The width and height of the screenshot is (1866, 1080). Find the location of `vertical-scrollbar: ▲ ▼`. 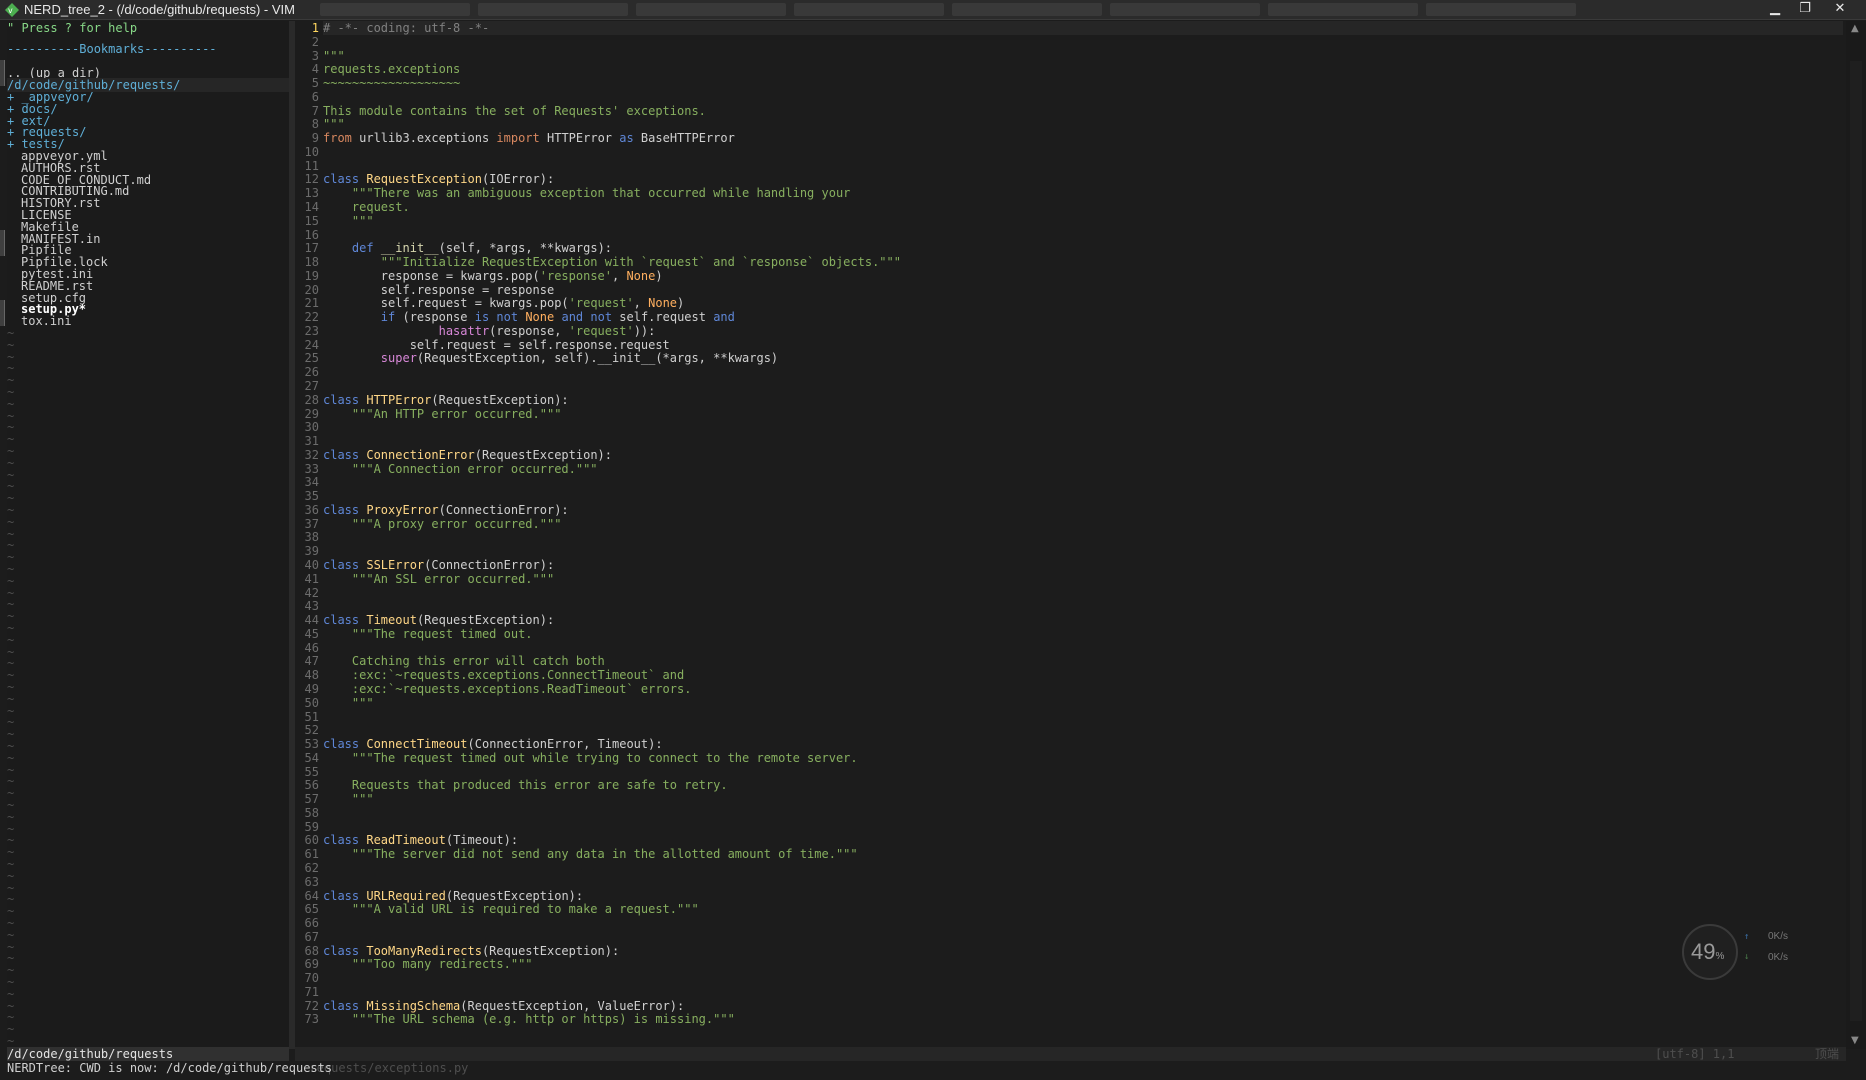

vertical-scrollbar: ▲ ▼ is located at coordinates (1856, 535).